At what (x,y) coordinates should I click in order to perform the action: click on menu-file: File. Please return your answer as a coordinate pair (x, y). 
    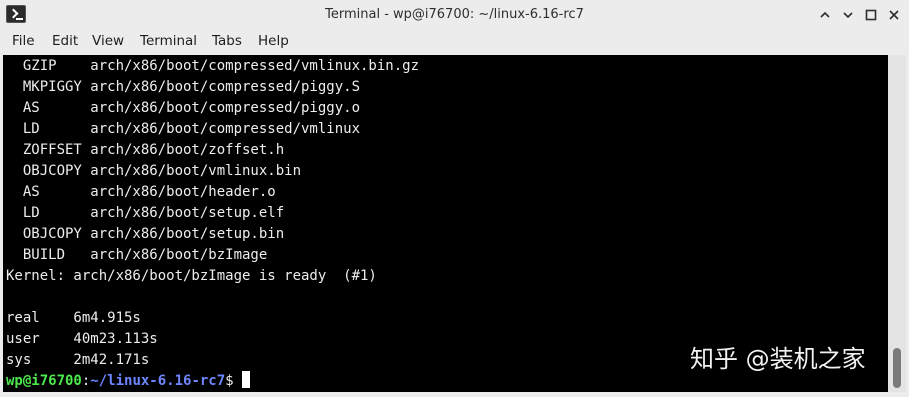
    Looking at the image, I should click on (23, 42).